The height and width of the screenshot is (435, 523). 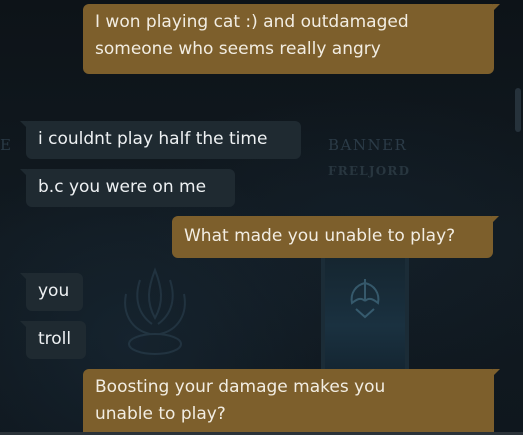 I want to click on incoming-message: troll, so click(x=53, y=340).